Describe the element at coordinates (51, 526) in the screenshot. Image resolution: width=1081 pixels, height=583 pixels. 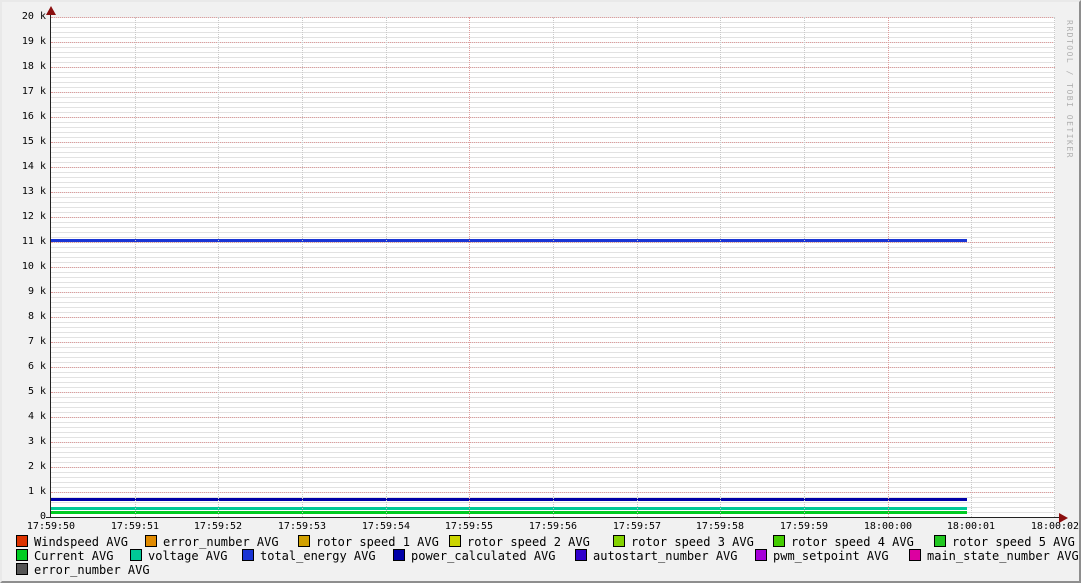
I see `x-tick-label: 17:59:50` at that location.